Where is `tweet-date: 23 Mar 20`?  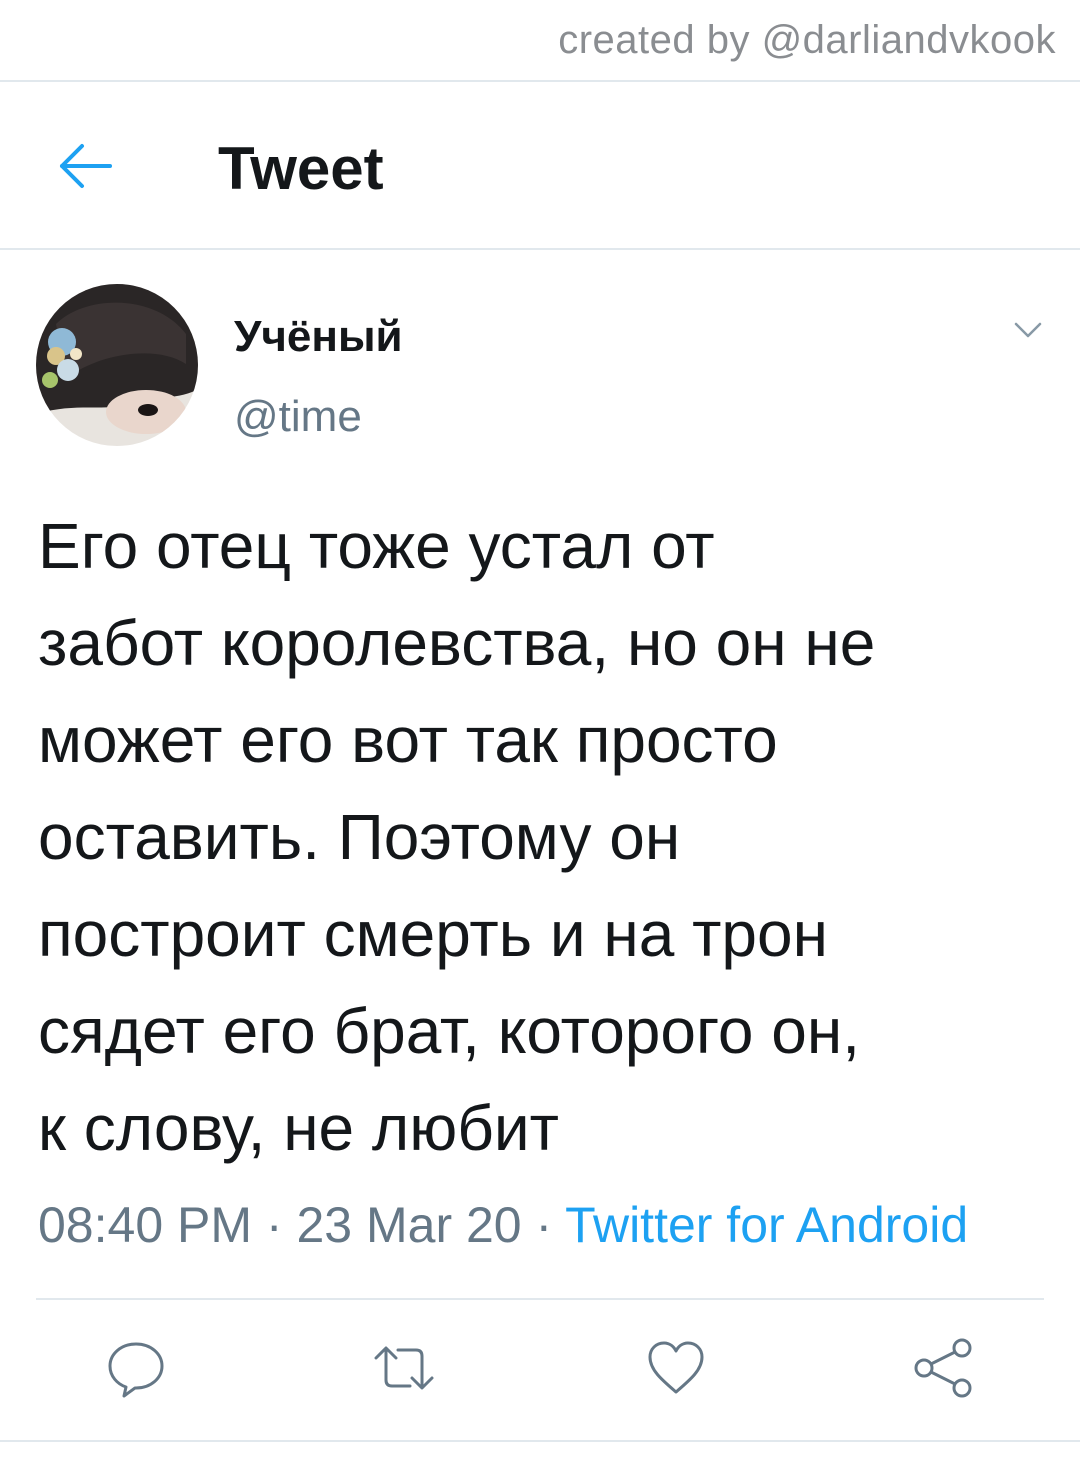 tweet-date: 23 Mar 20 is located at coordinates (409, 1225).